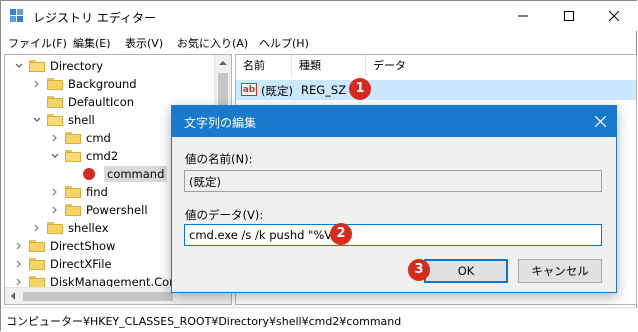 Image resolution: width=638 pixels, height=332 pixels. Describe the element at coordinates (212, 43) in the screenshot. I see `menu-favorites: お気に入り(A)` at that location.